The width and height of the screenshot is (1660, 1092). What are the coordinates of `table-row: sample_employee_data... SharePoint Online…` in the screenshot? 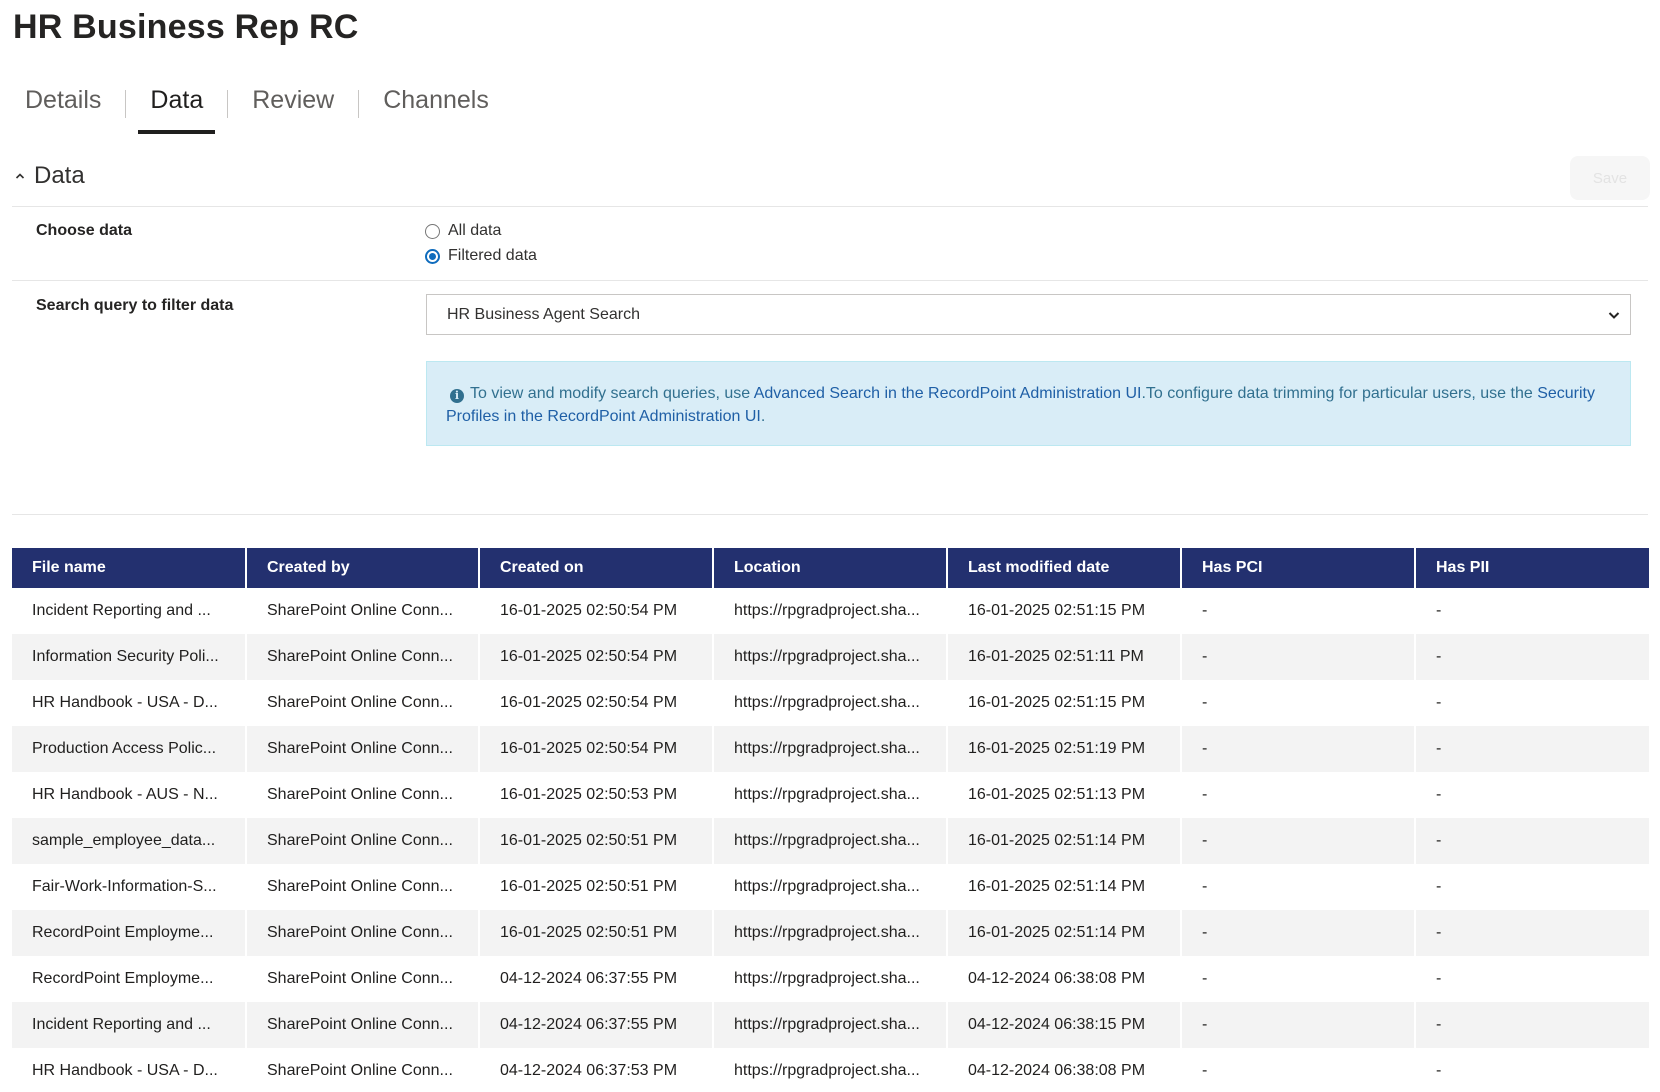 It's located at (830, 841).